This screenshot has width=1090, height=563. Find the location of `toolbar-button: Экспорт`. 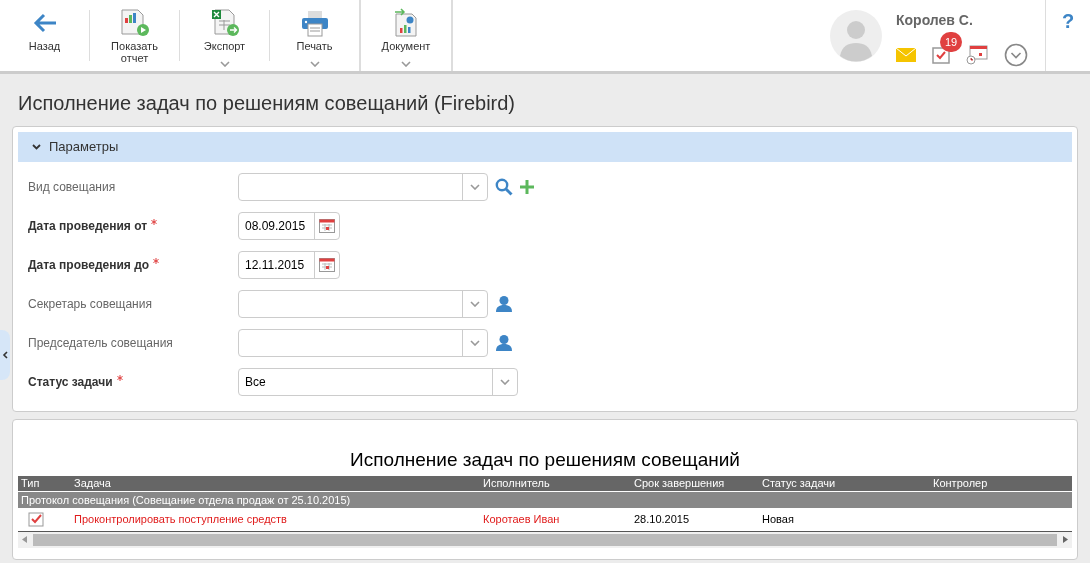

toolbar-button: Экспорт is located at coordinates (224, 35).